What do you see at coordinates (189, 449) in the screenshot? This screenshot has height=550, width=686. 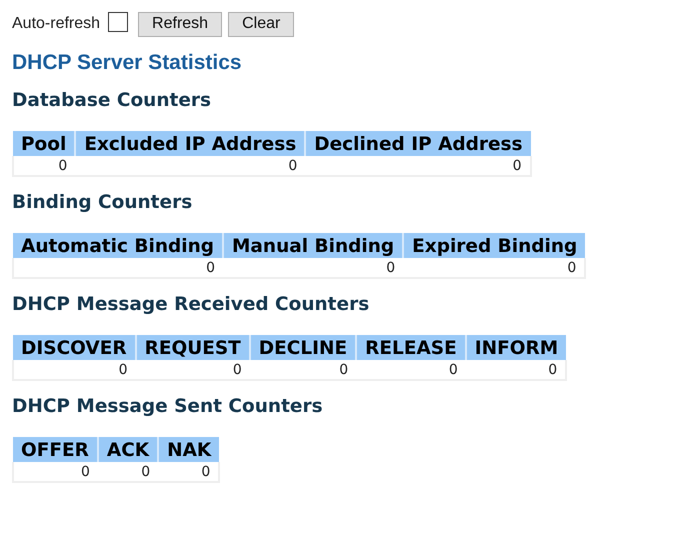 I see `column-header: NAK` at bounding box center [189, 449].